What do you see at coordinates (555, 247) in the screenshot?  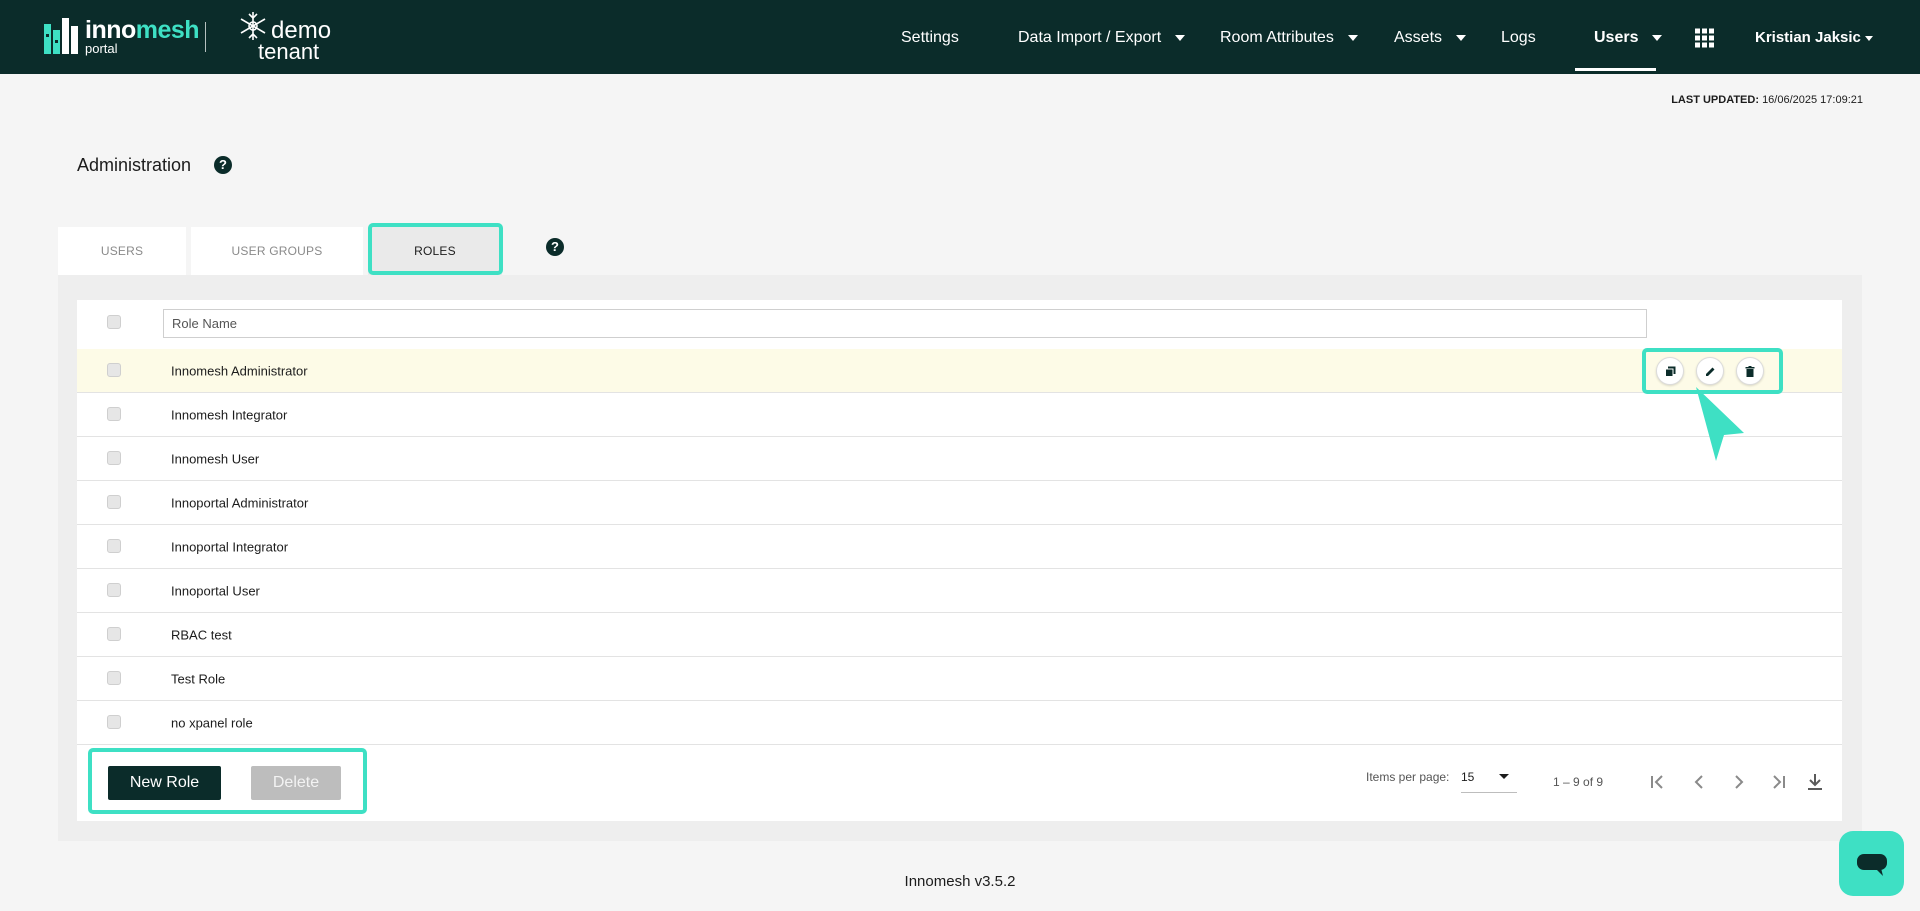 I see `tabs-help-icon: ?` at bounding box center [555, 247].